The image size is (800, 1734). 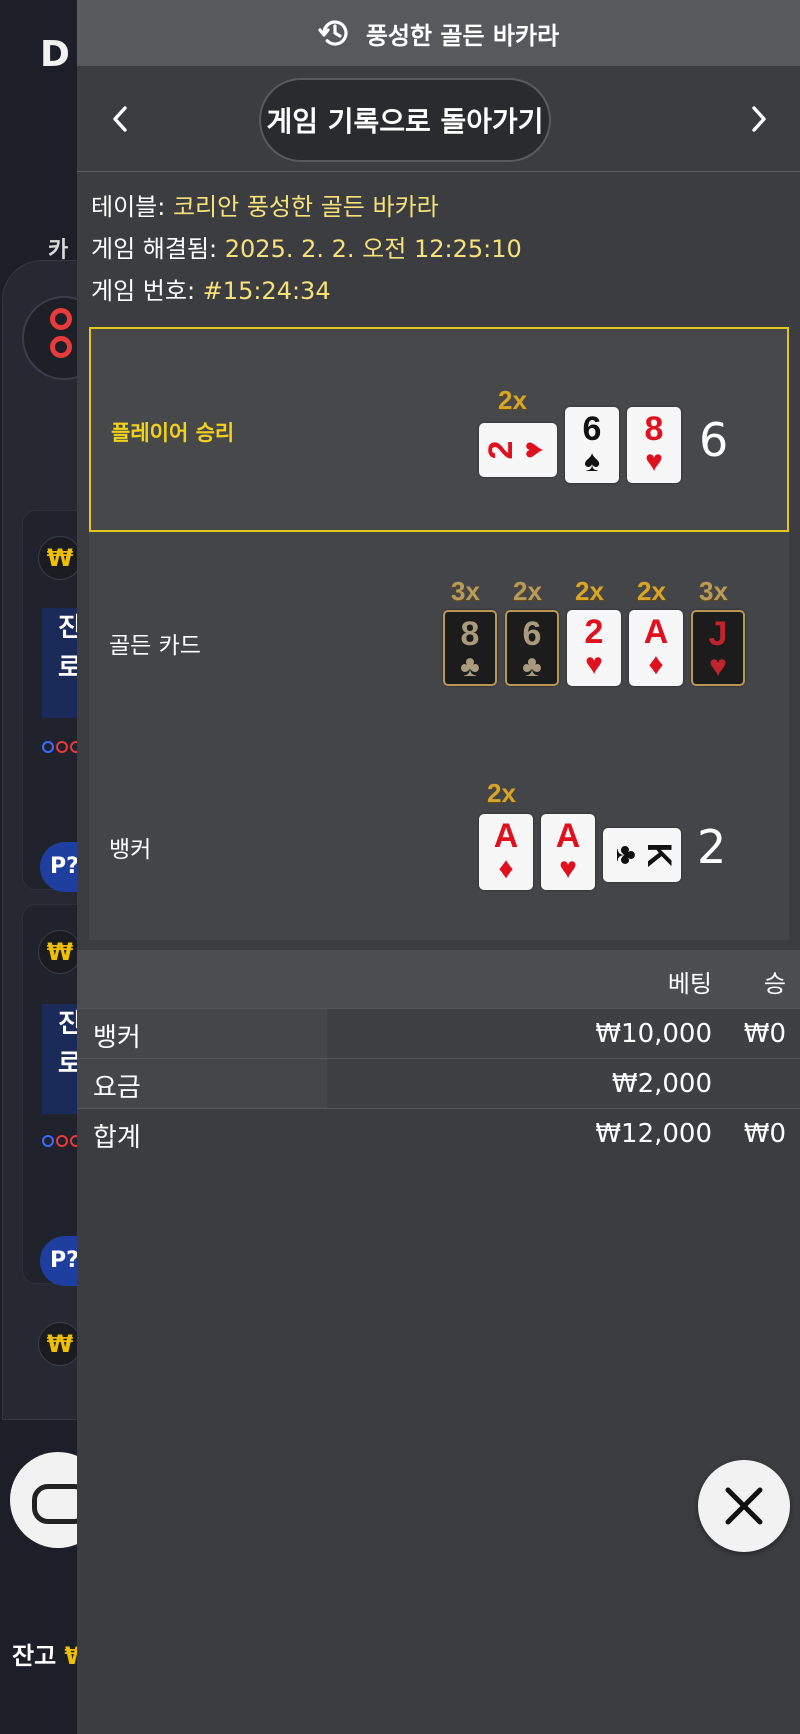 I want to click on resolved-info: 게임 해결됨: 2025. 2. 2. 오전 12:25:10, so click(x=436, y=249).